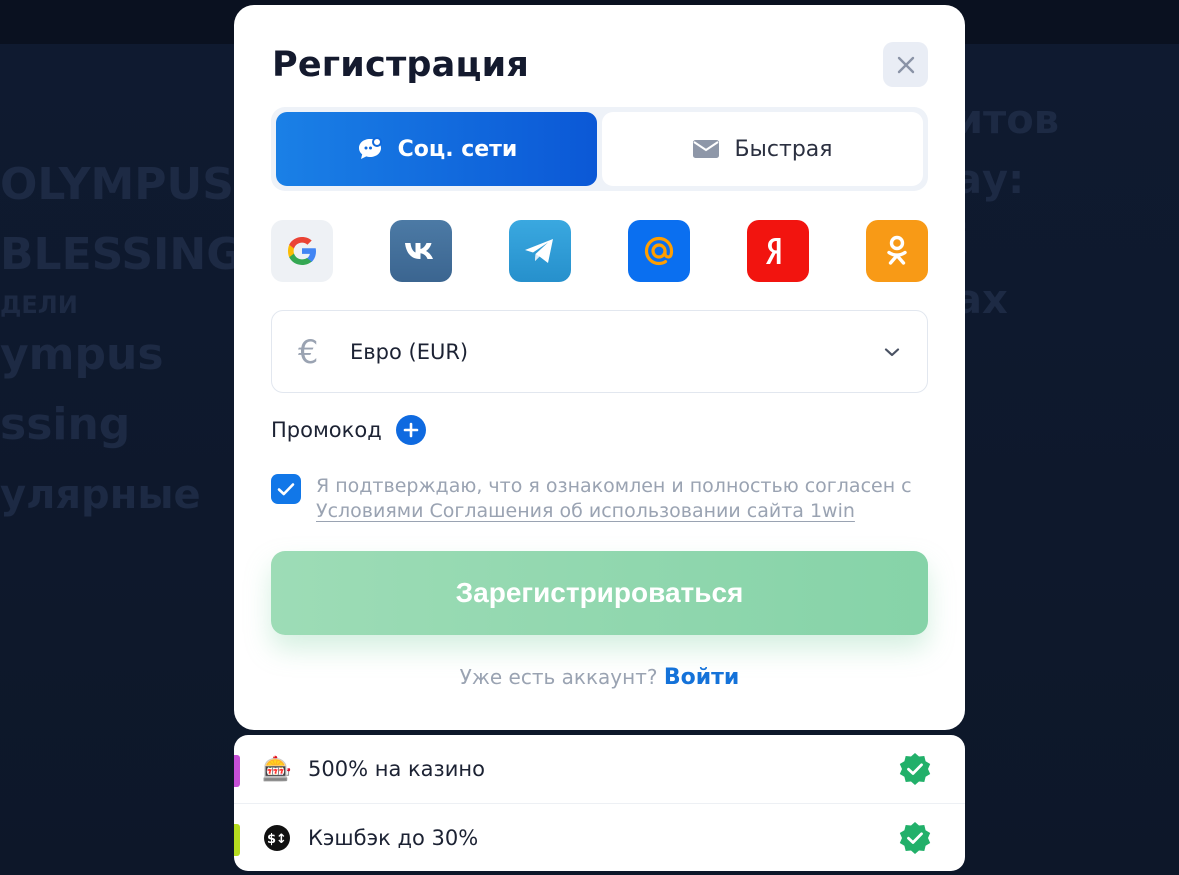 The image size is (1179, 875). I want to click on currency-select: € Евро (EUR), so click(599, 351).